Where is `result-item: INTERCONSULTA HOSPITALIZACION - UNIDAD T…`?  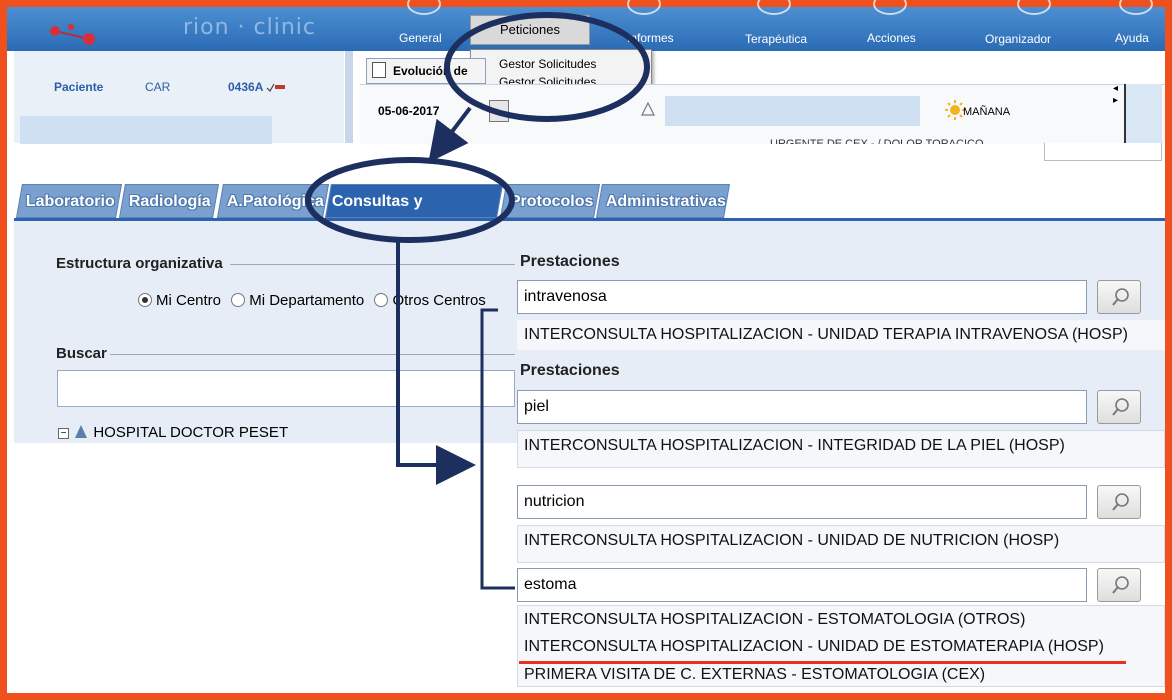 result-item: INTERCONSULTA HOSPITALIZACION - UNIDAD T… is located at coordinates (841, 335).